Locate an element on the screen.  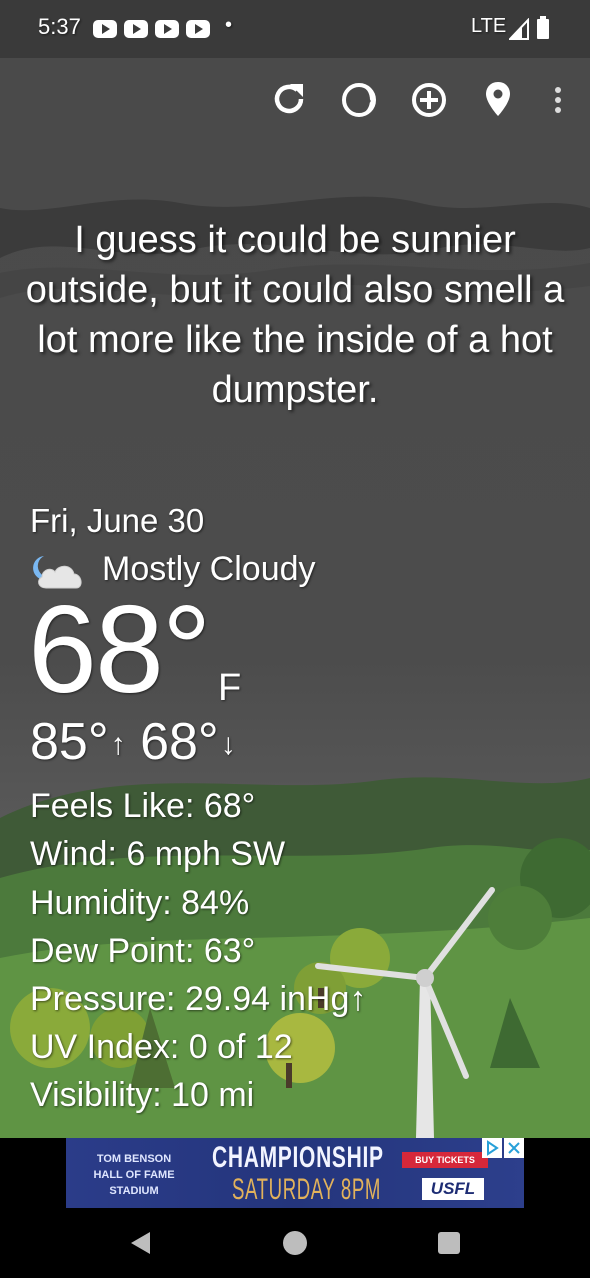
navigation-bar is located at coordinates (295, 1243).